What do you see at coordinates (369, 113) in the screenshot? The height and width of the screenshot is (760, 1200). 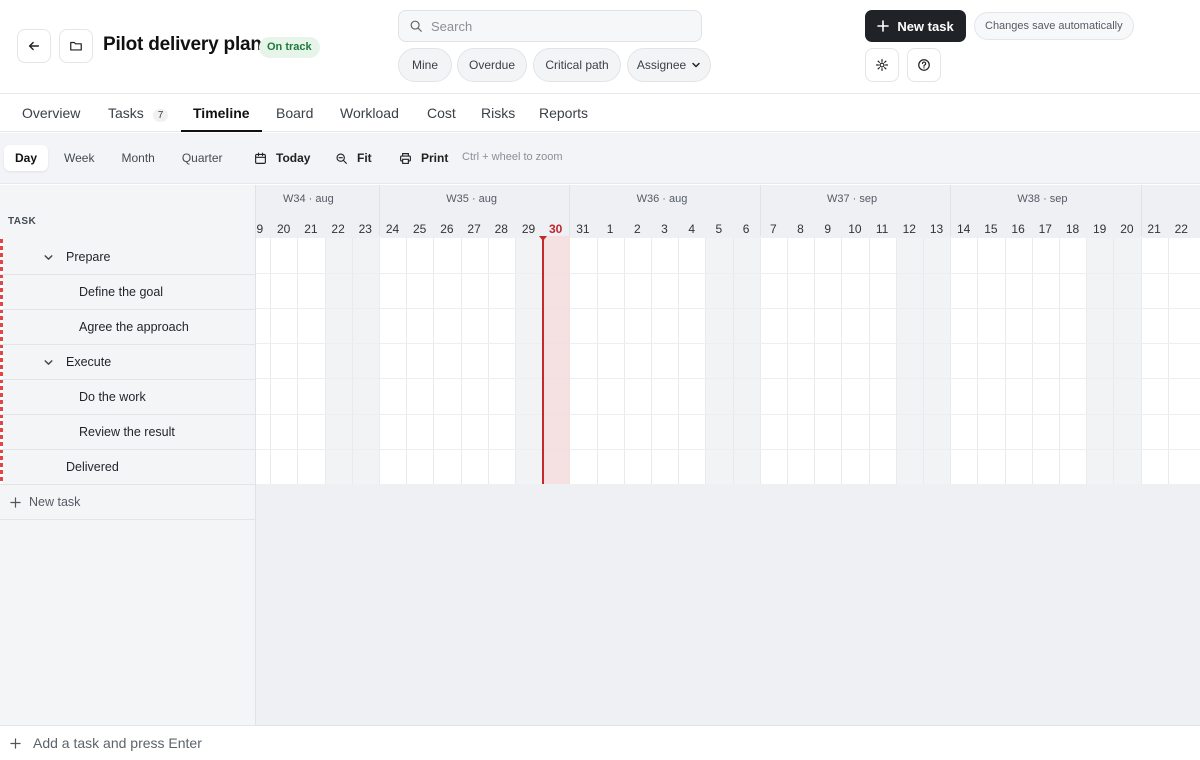 I see `tab-workload: Workload` at bounding box center [369, 113].